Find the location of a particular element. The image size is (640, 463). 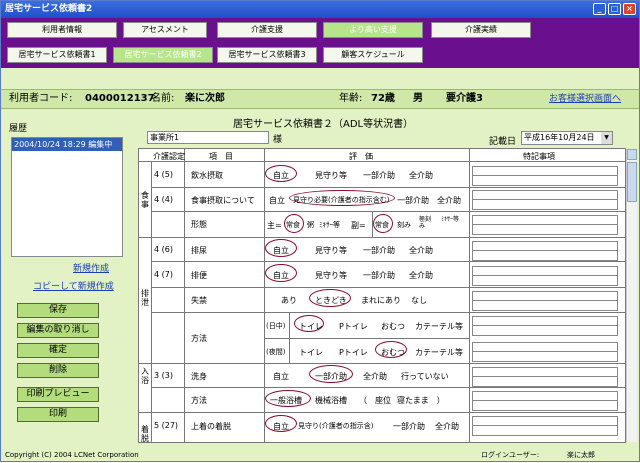

option: 一般浴槽 is located at coordinates (286, 400).